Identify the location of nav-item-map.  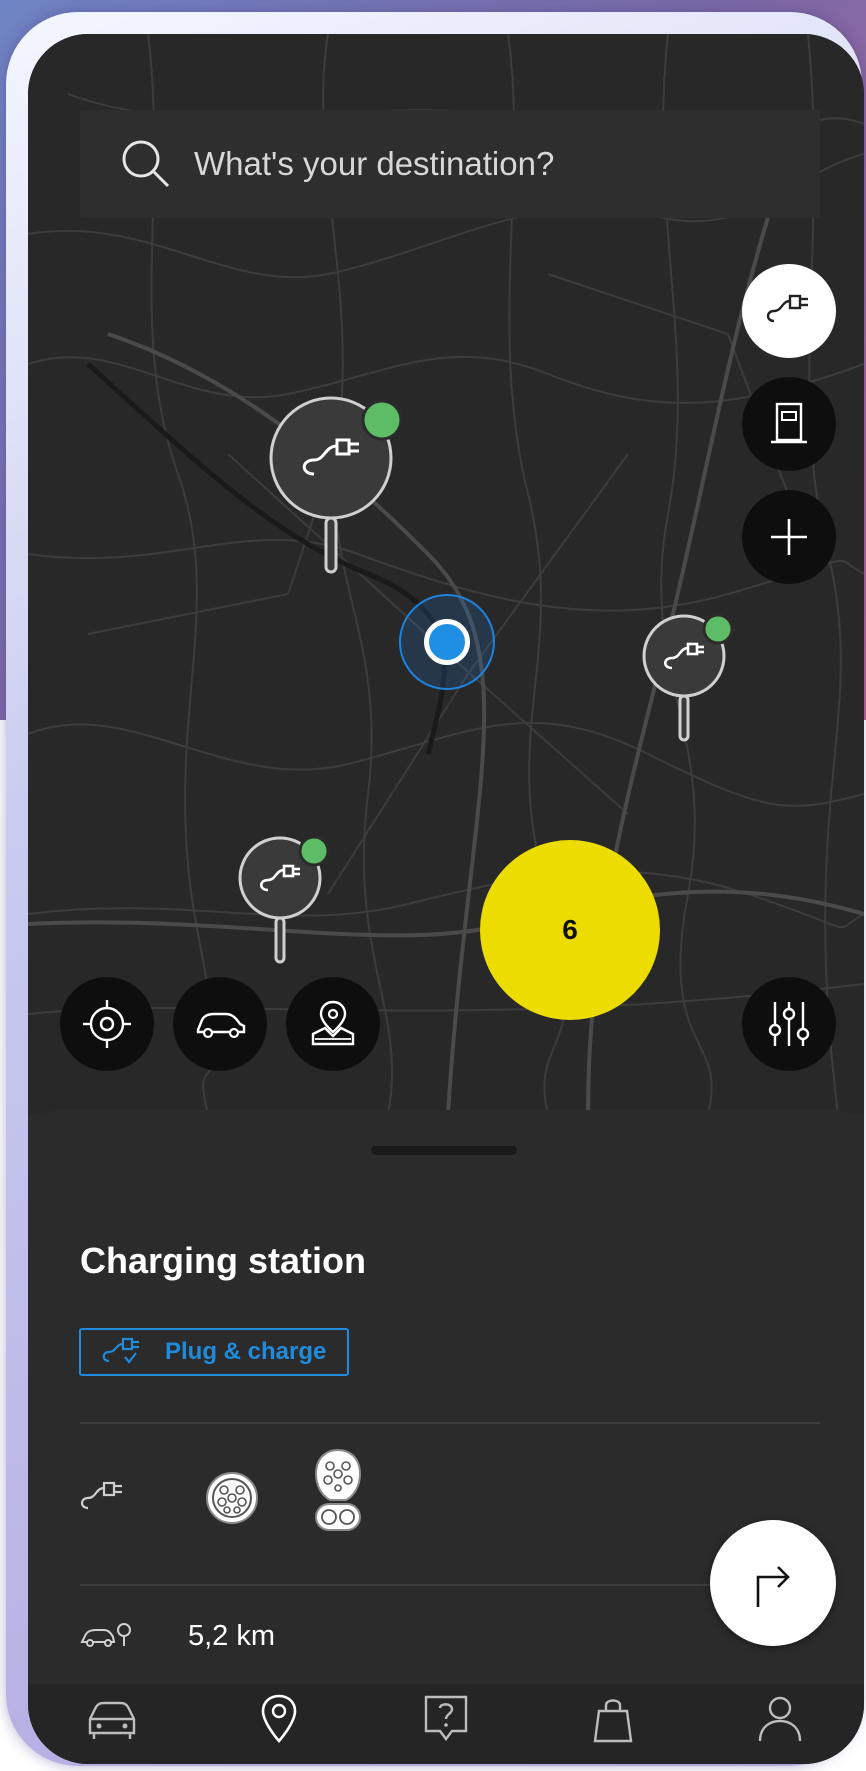
(279, 1719).